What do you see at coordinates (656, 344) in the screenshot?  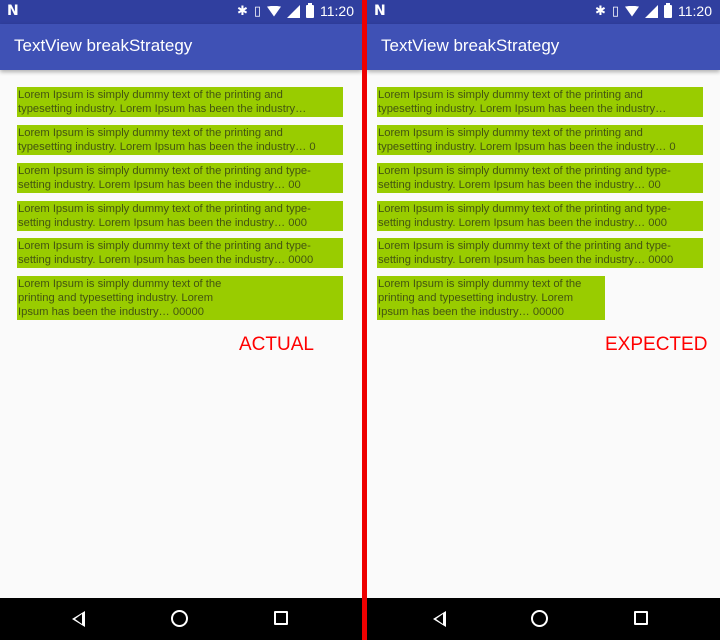 I see `expected-label: EXPECTED` at bounding box center [656, 344].